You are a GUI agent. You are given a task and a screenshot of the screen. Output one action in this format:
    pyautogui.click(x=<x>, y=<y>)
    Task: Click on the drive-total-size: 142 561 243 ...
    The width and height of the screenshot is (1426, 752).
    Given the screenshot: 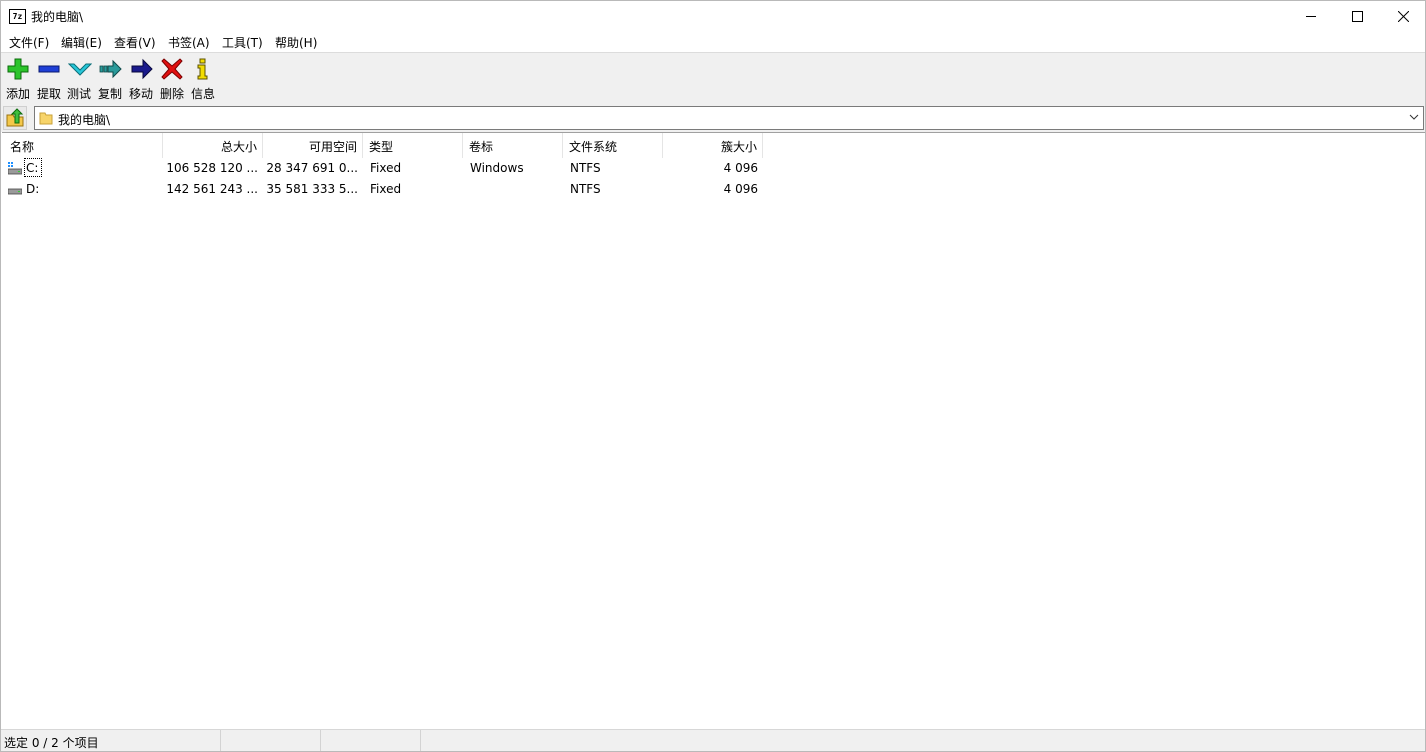 What is the action you would take?
    pyautogui.click(x=212, y=189)
    